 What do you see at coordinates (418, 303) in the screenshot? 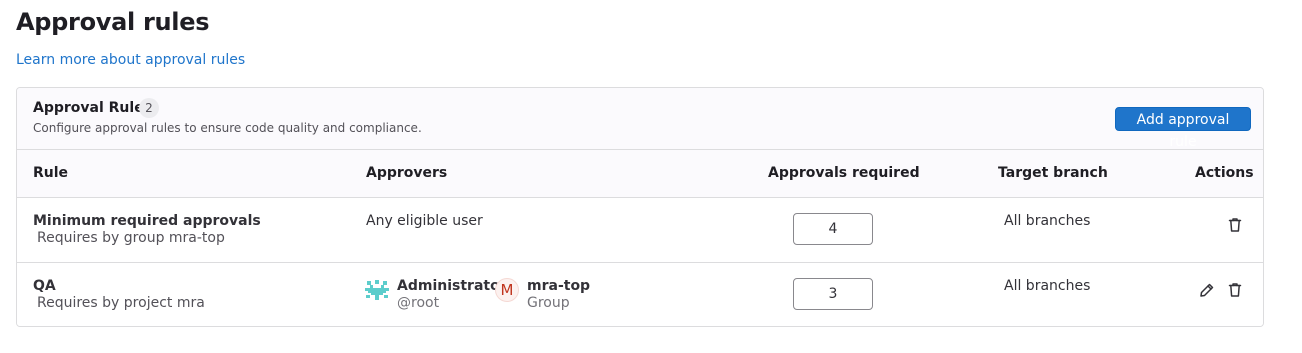
I see `approver-username: @root` at bounding box center [418, 303].